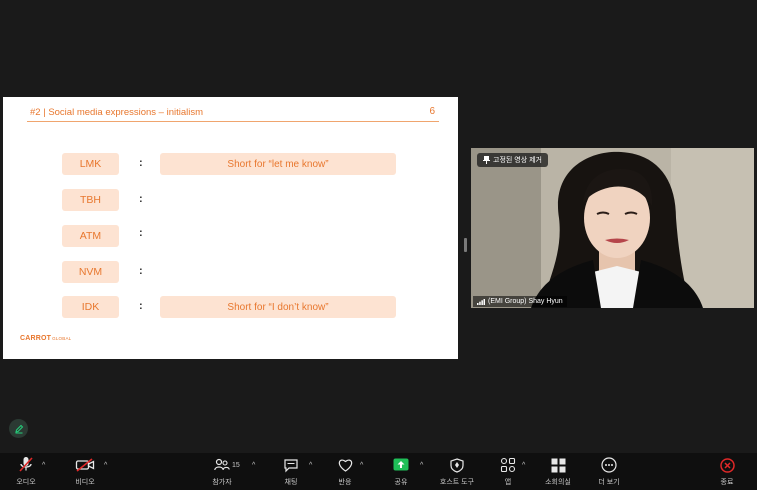  What do you see at coordinates (432, 111) in the screenshot?
I see `slide-page-number: 6` at bounding box center [432, 111].